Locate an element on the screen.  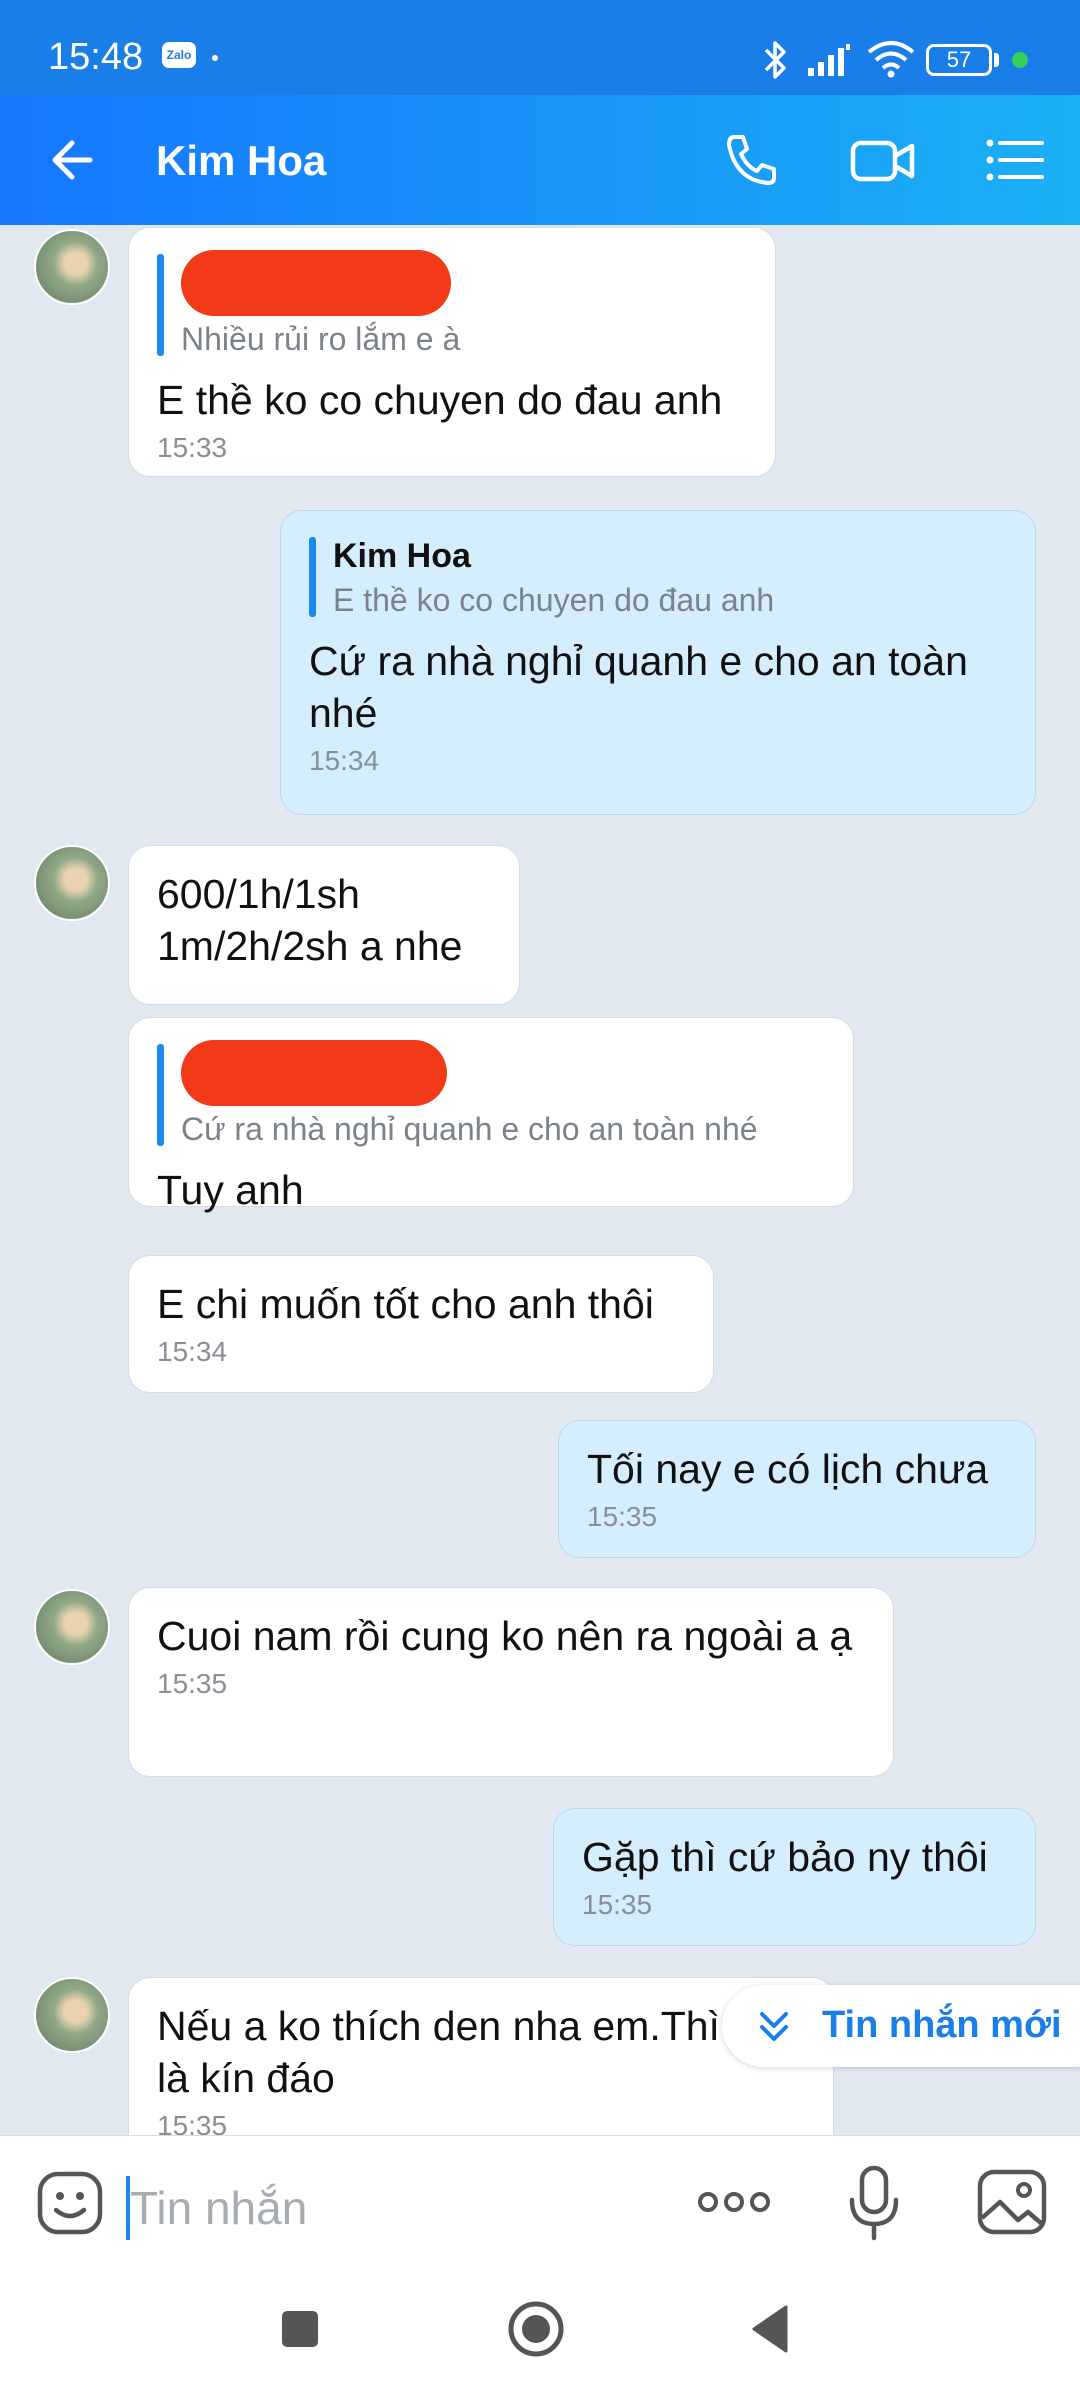
video-call-icon is located at coordinates (883, 160).